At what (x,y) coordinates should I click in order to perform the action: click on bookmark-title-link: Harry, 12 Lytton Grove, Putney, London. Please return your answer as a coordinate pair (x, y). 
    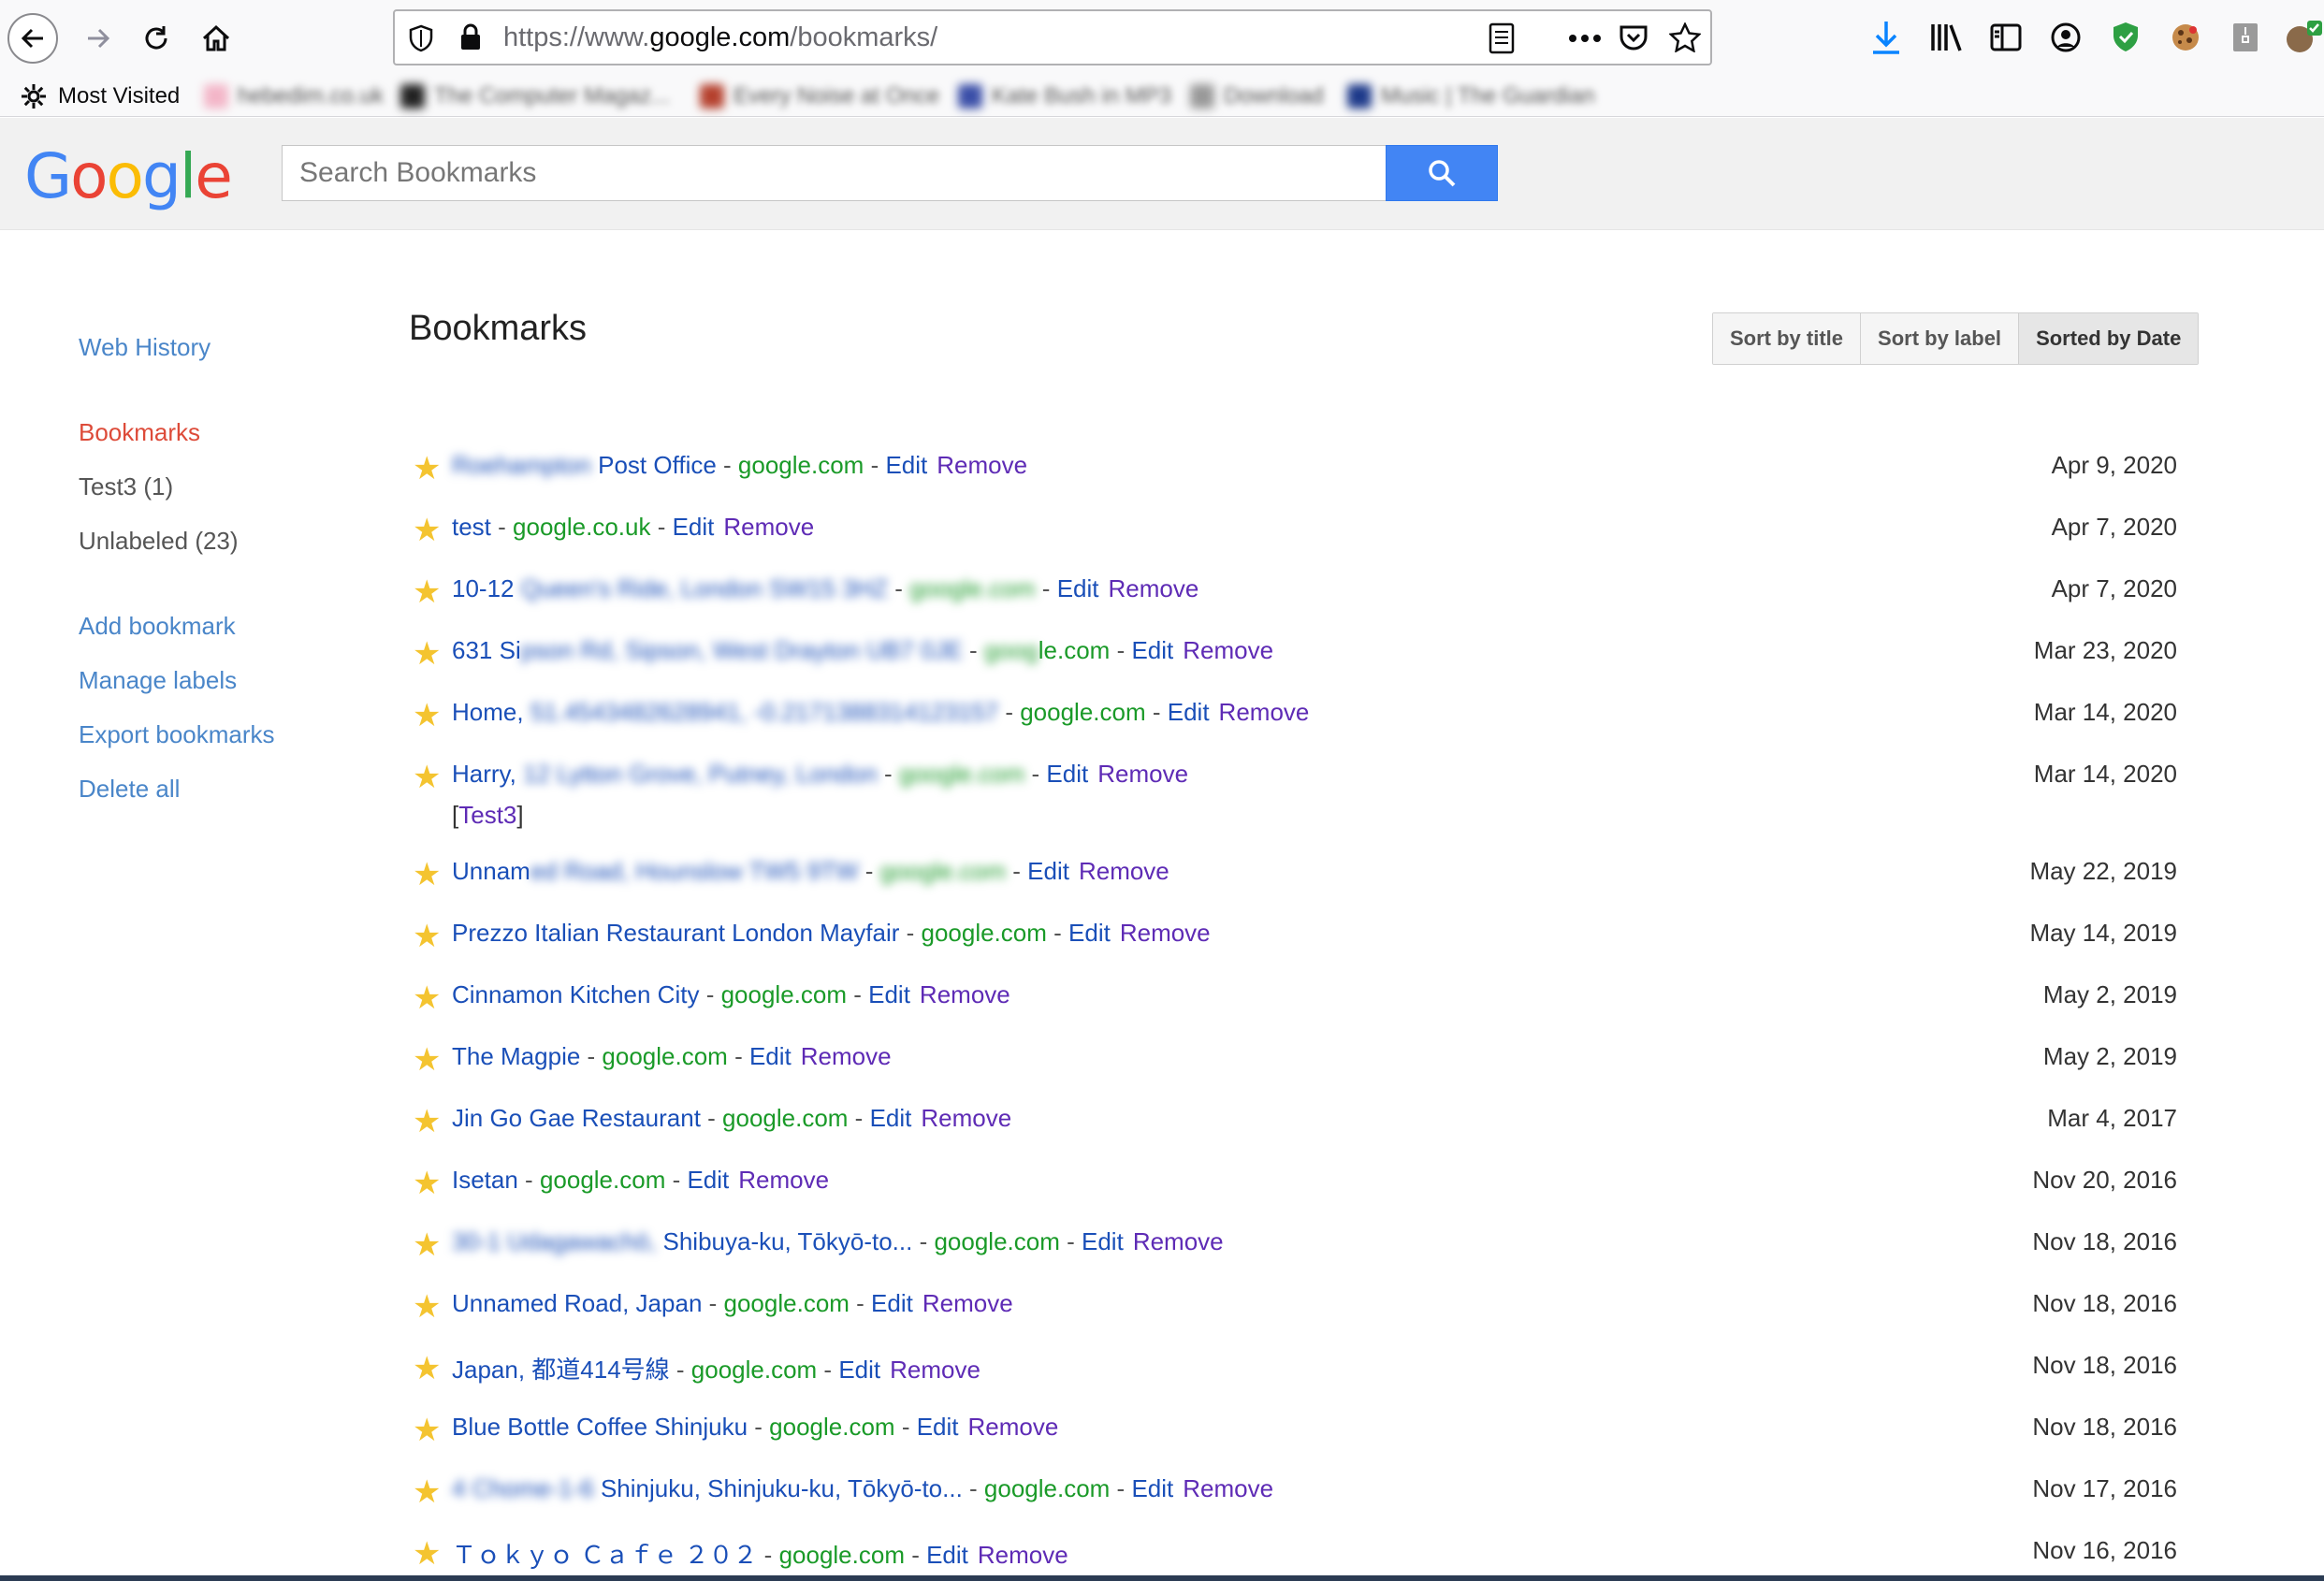
    Looking at the image, I should click on (665, 774).